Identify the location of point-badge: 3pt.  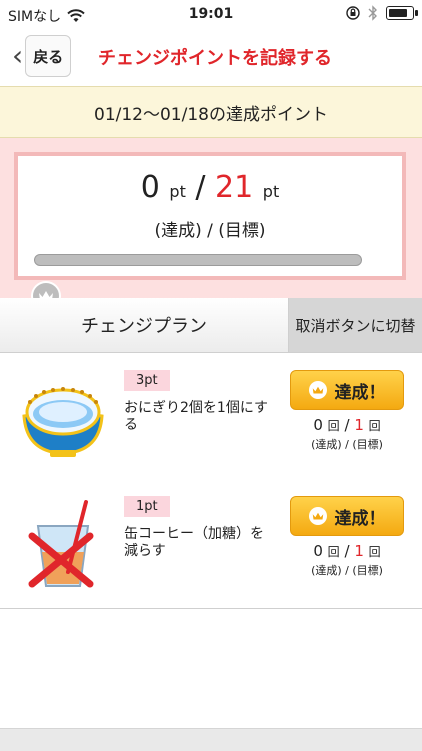
(147, 380).